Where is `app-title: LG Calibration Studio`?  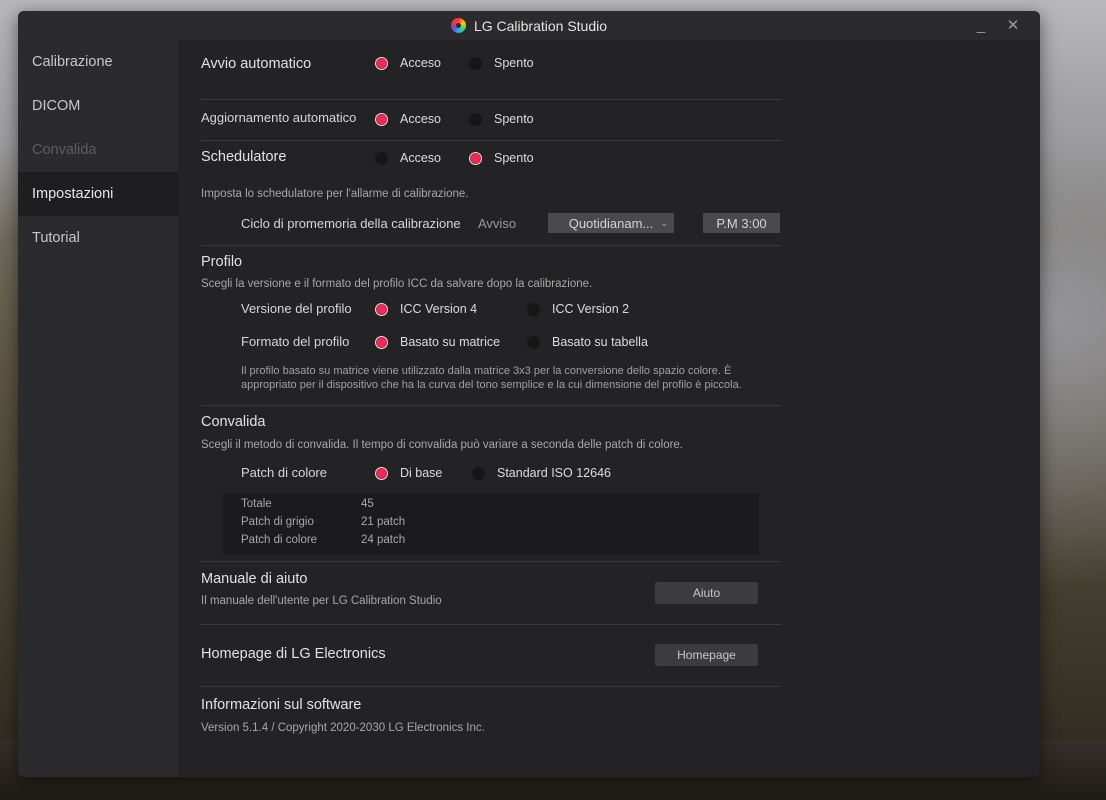 app-title: LG Calibration Studio is located at coordinates (540, 25).